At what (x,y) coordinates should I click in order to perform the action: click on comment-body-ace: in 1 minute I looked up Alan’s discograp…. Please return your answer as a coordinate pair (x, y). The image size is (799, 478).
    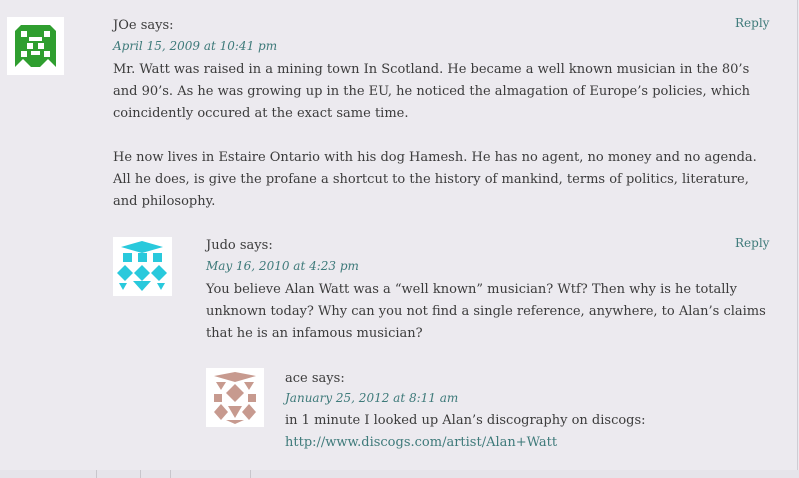
    Looking at the image, I should click on (530, 432).